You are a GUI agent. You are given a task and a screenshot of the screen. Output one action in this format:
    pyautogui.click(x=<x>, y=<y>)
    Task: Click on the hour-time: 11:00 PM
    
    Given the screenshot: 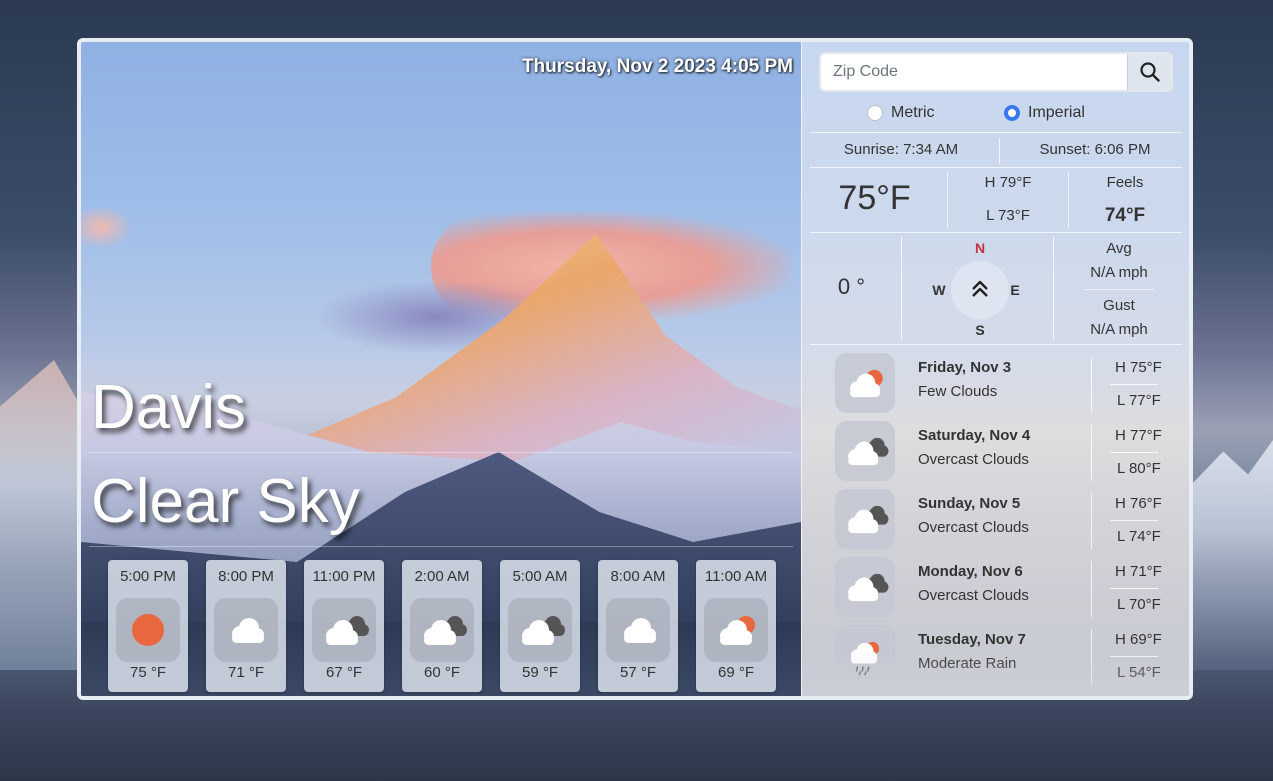 What is the action you would take?
    pyautogui.click(x=344, y=576)
    